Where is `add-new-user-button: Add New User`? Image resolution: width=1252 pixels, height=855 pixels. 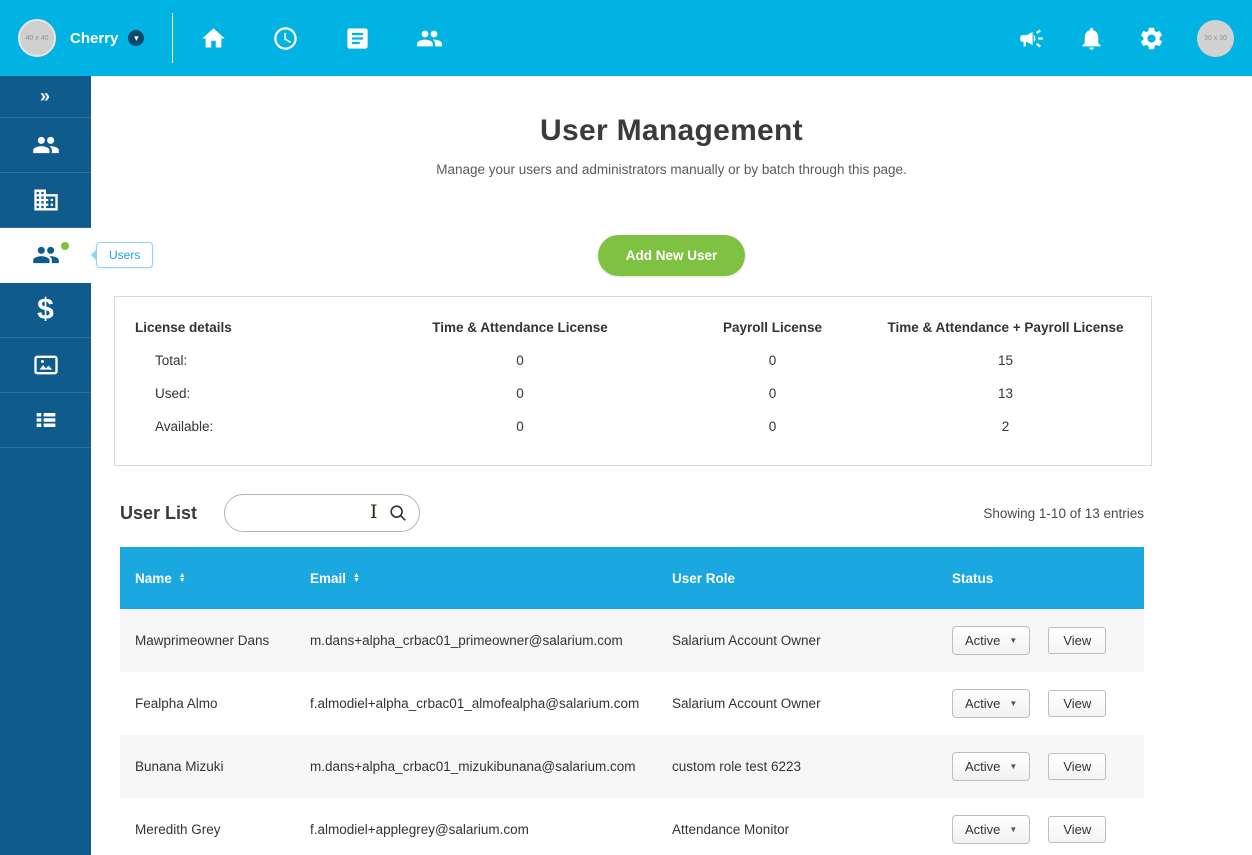
add-new-user-button: Add New User is located at coordinates (671, 255).